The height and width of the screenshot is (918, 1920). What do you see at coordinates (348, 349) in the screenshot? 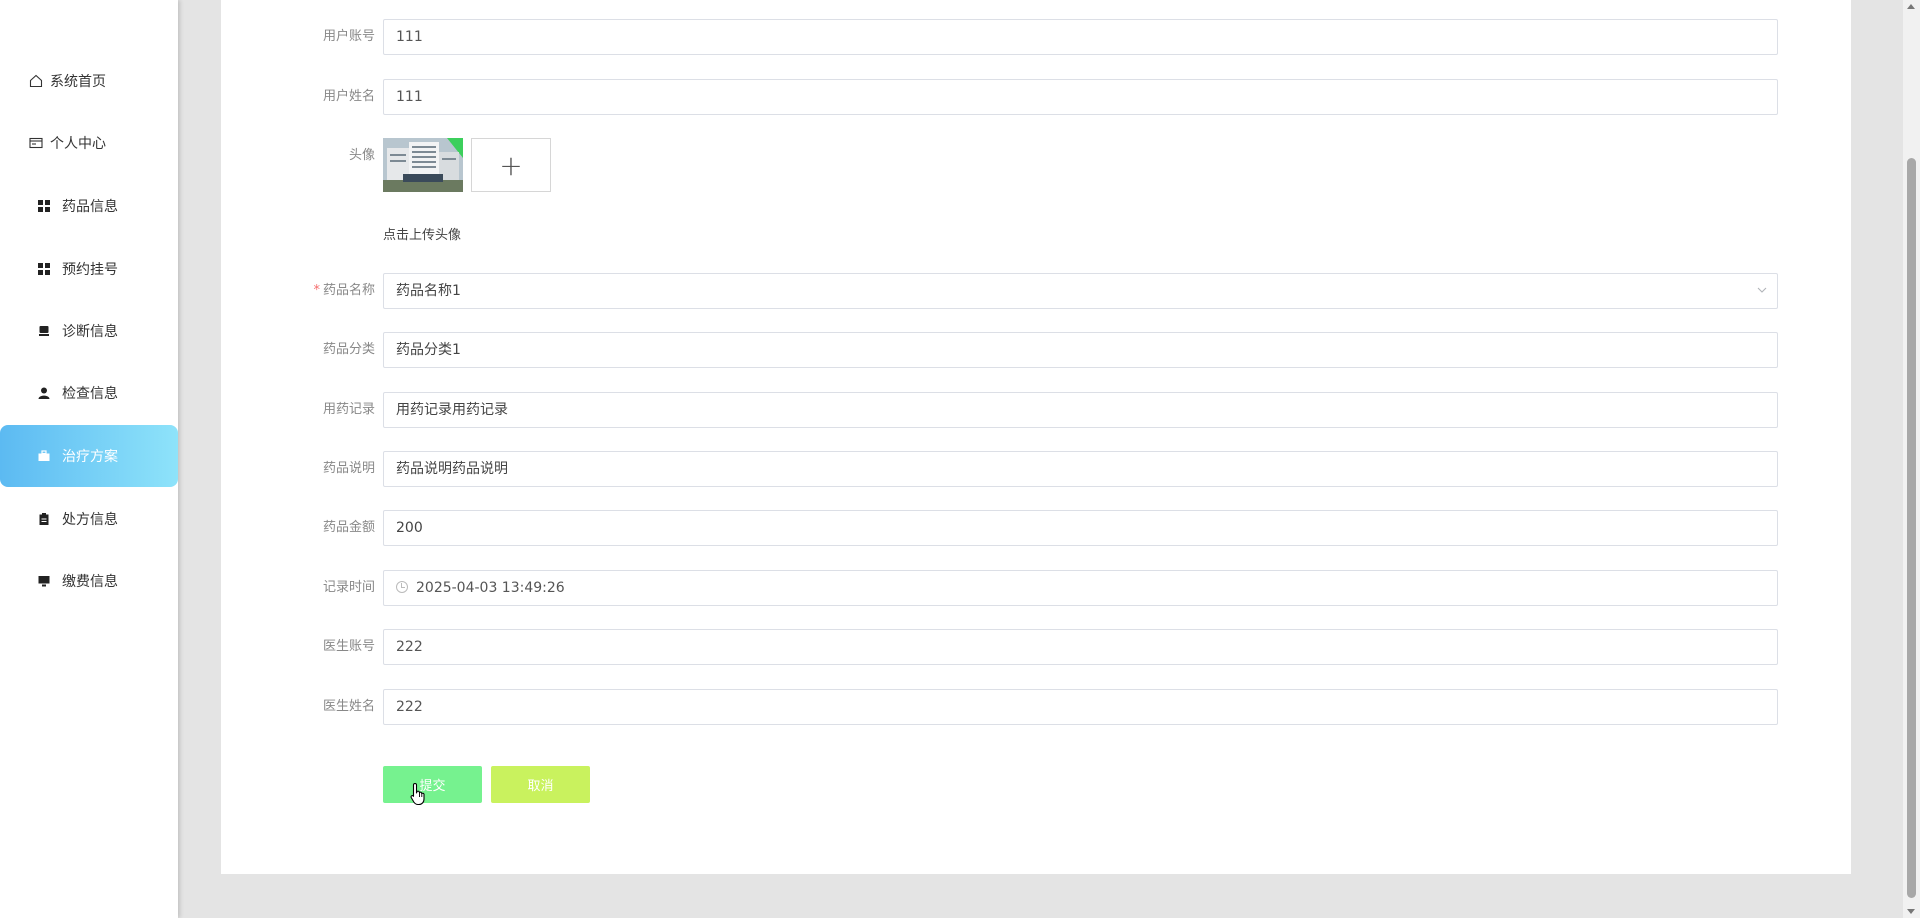
I see `field-label: 药品分类` at bounding box center [348, 349].